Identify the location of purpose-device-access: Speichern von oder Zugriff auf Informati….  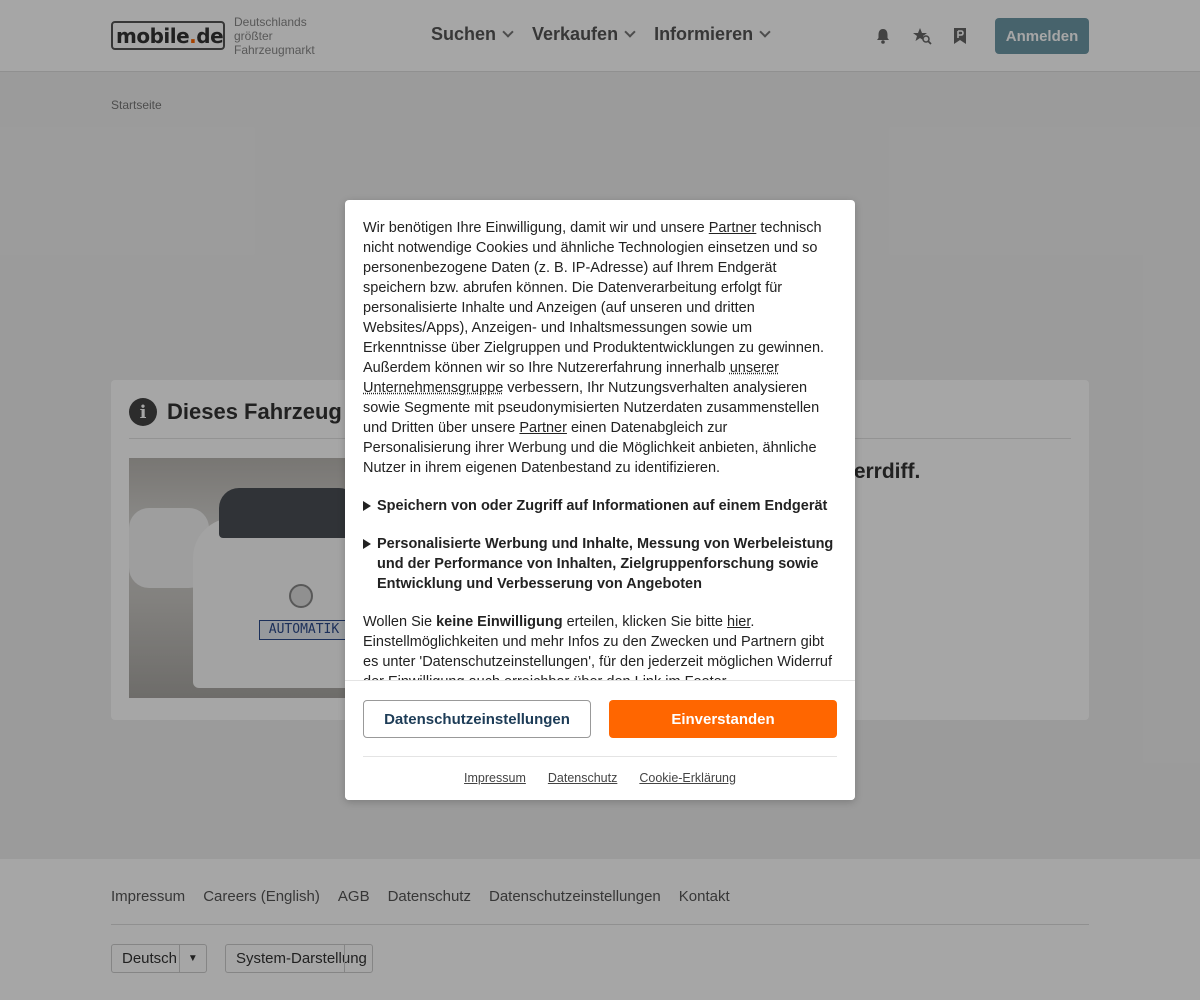
(600, 506).